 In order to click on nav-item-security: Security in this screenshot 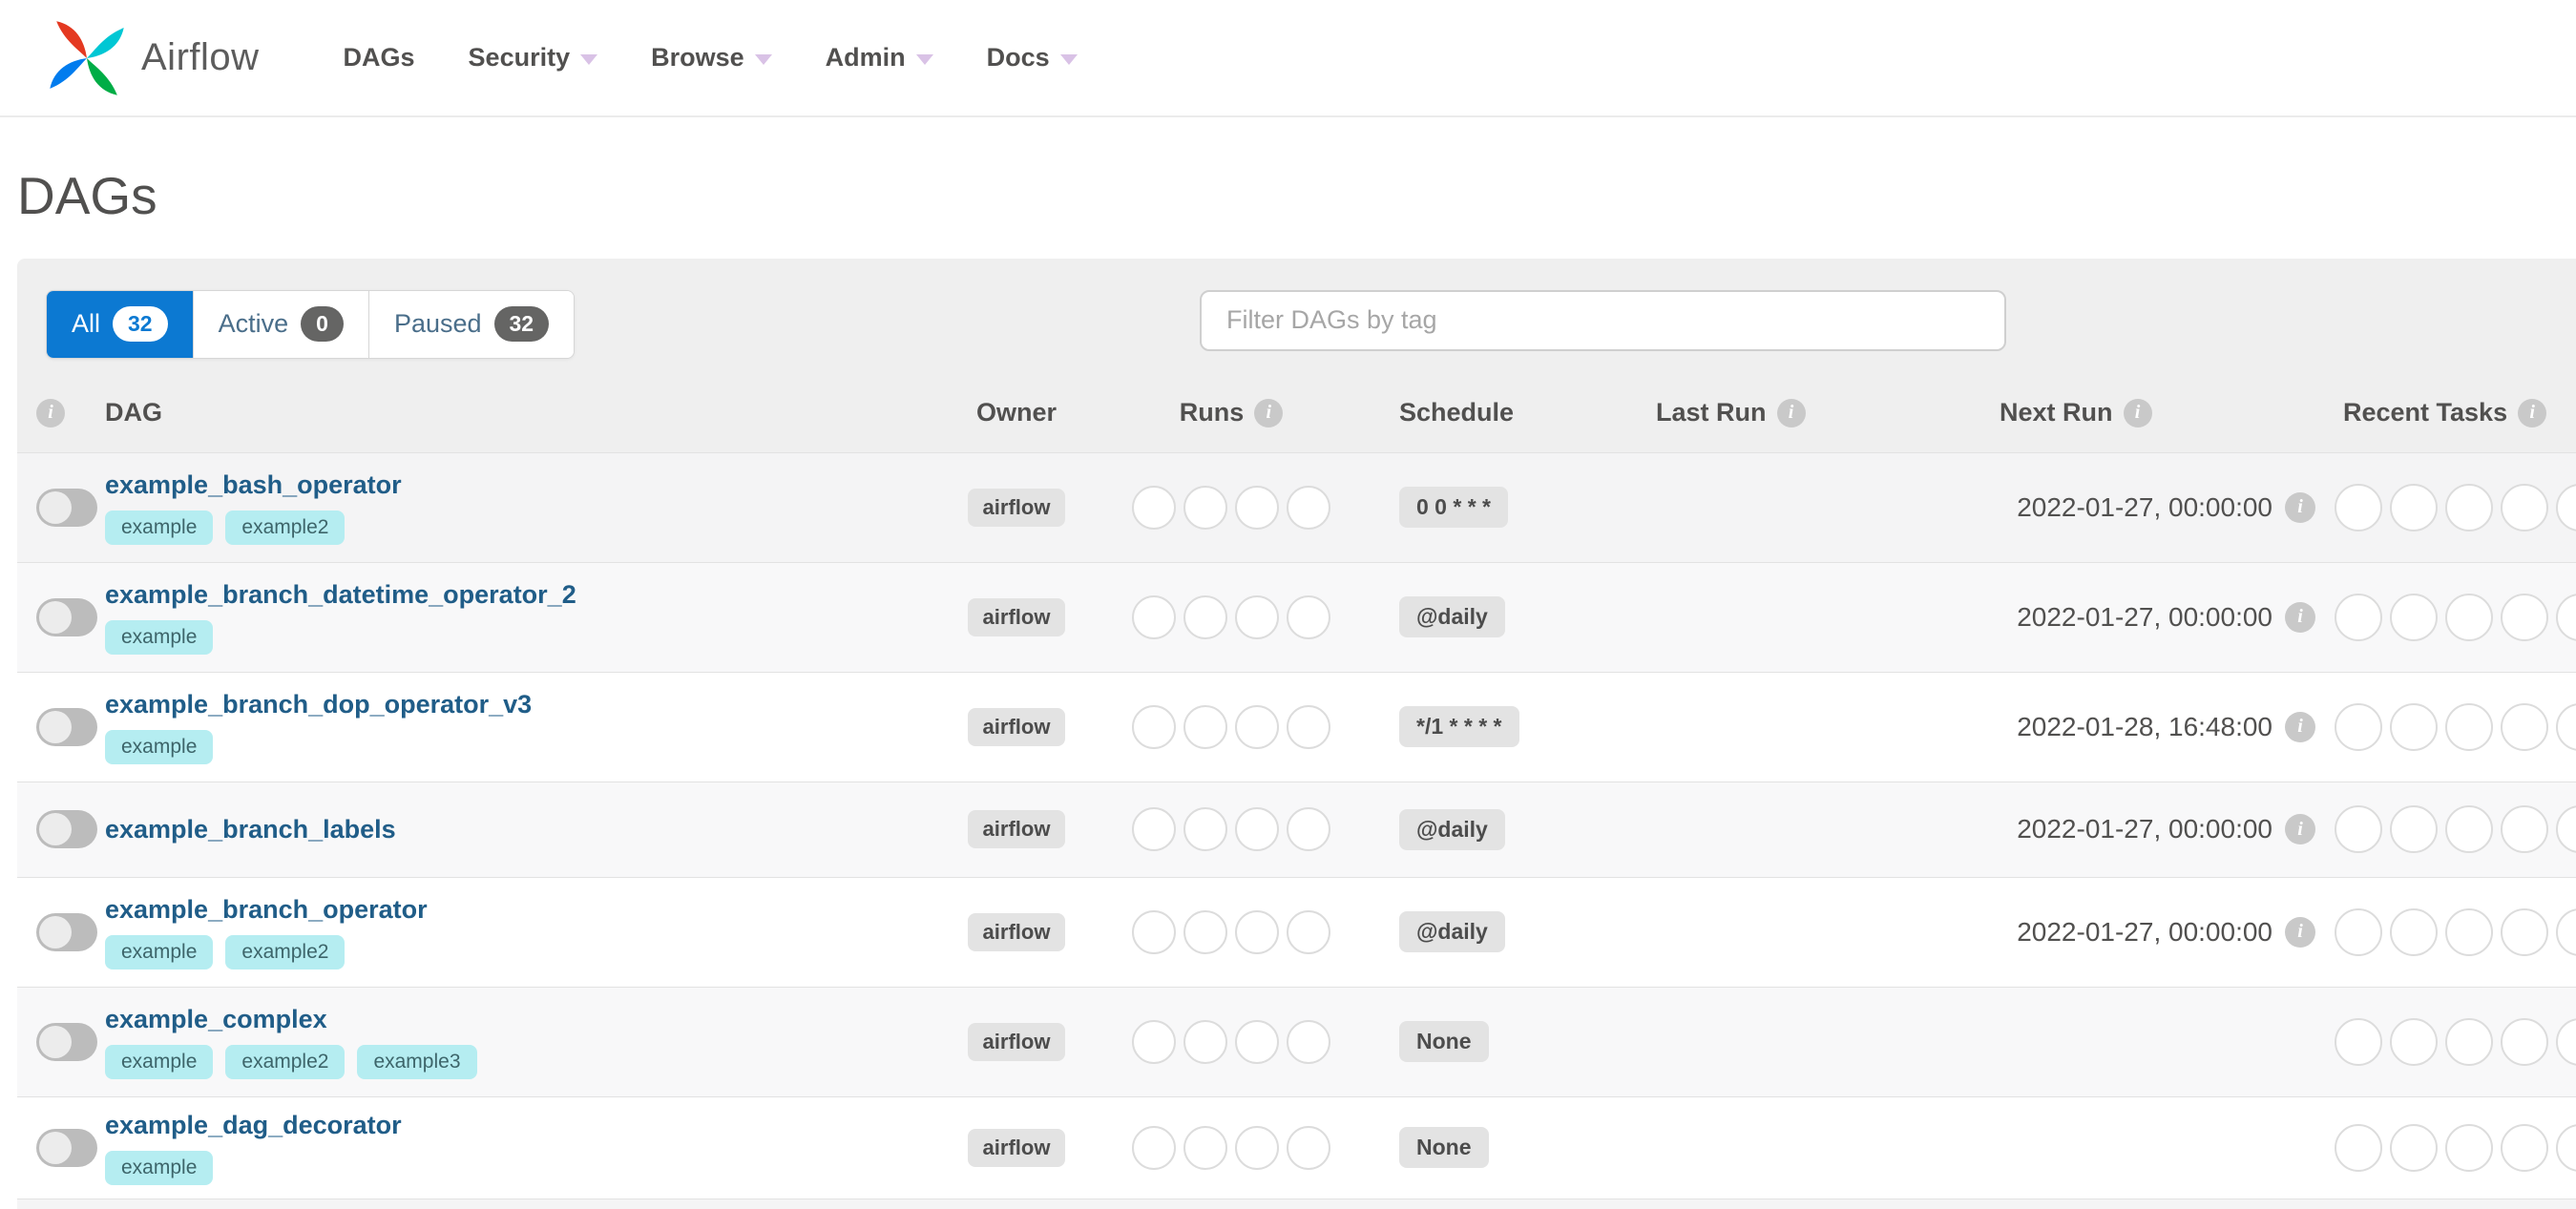, I will do `click(533, 58)`.